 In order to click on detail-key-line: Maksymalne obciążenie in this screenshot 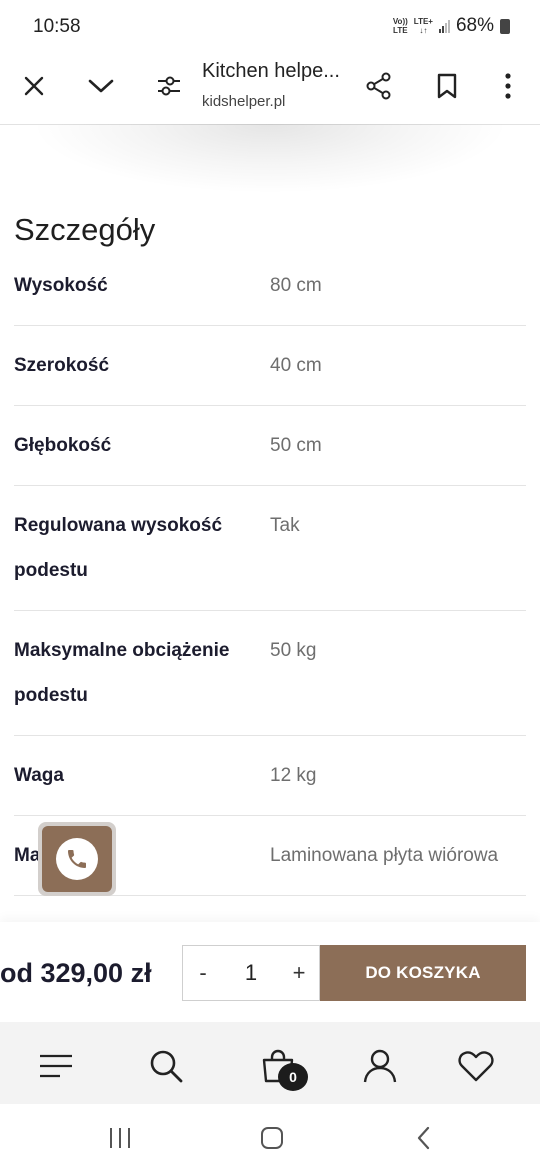, I will do `click(122, 650)`.